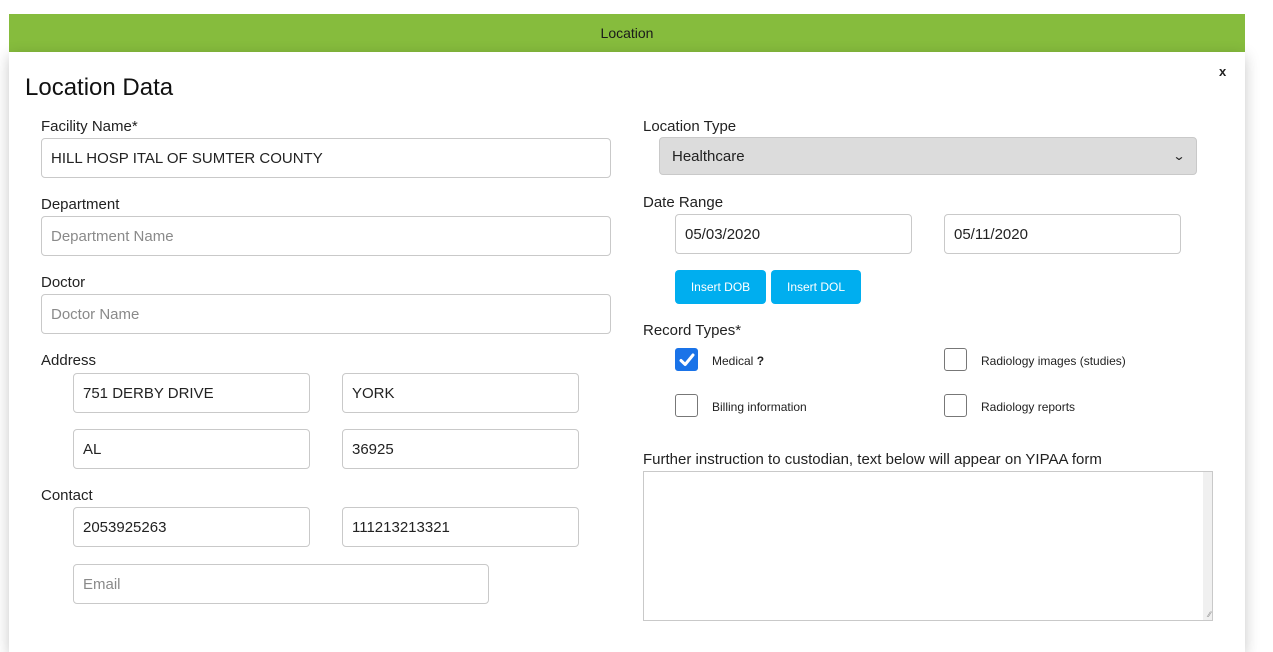  I want to click on help-icon: ?, so click(760, 361).